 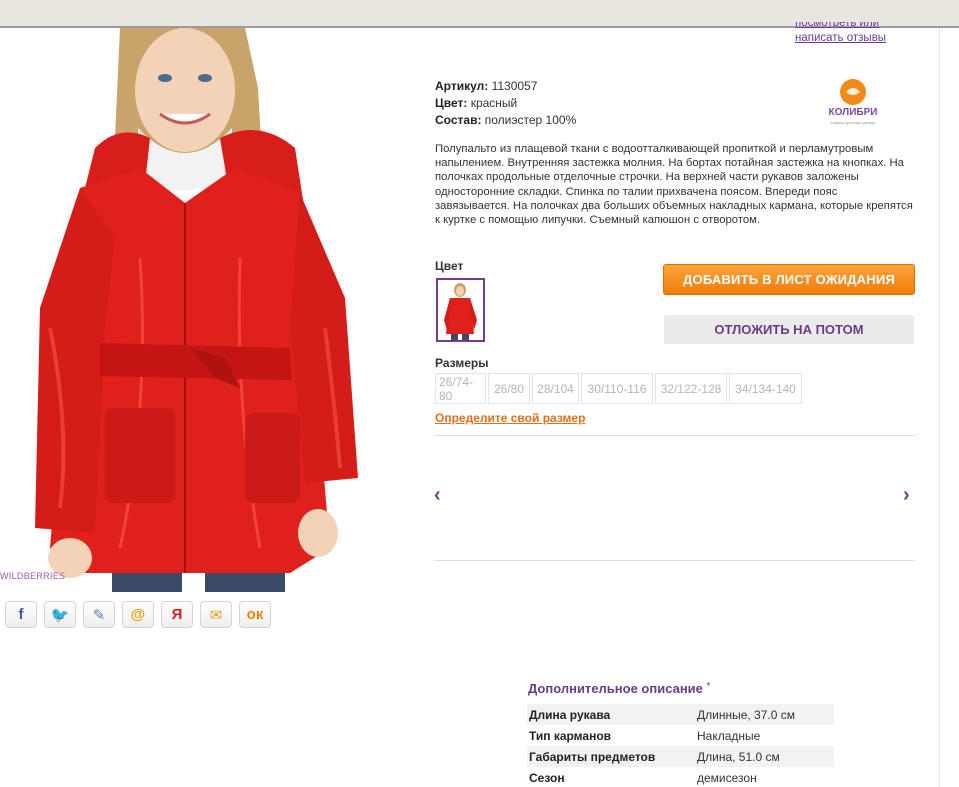 I want to click on spec-color: Цвет: красный, so click(x=476, y=103).